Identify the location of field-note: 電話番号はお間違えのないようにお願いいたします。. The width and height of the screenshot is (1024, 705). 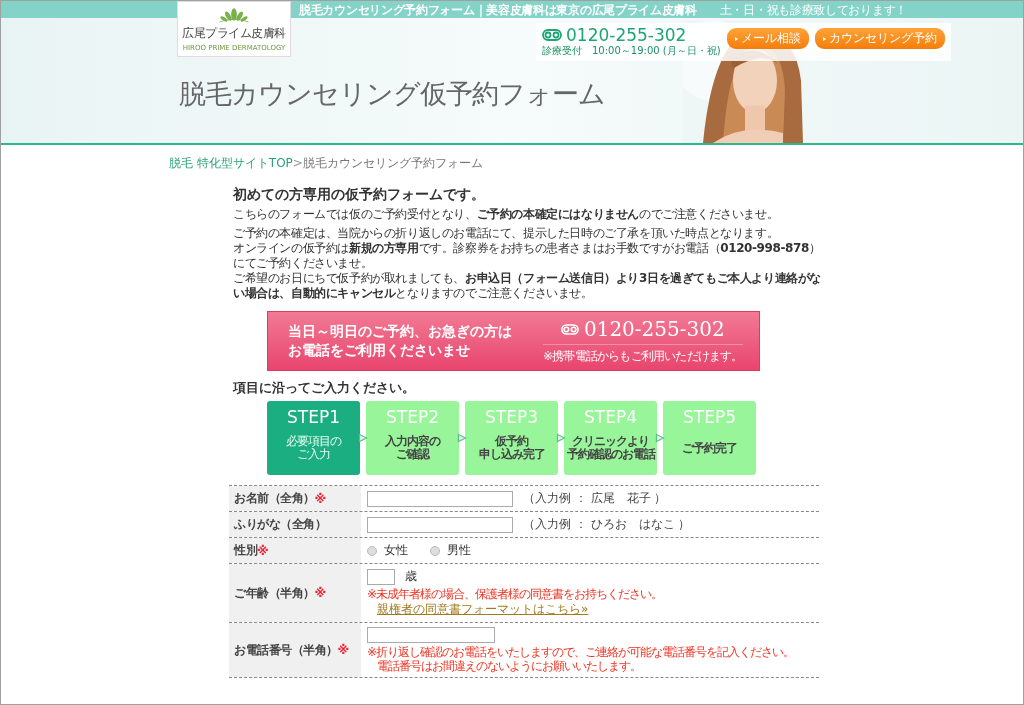
(509, 666).